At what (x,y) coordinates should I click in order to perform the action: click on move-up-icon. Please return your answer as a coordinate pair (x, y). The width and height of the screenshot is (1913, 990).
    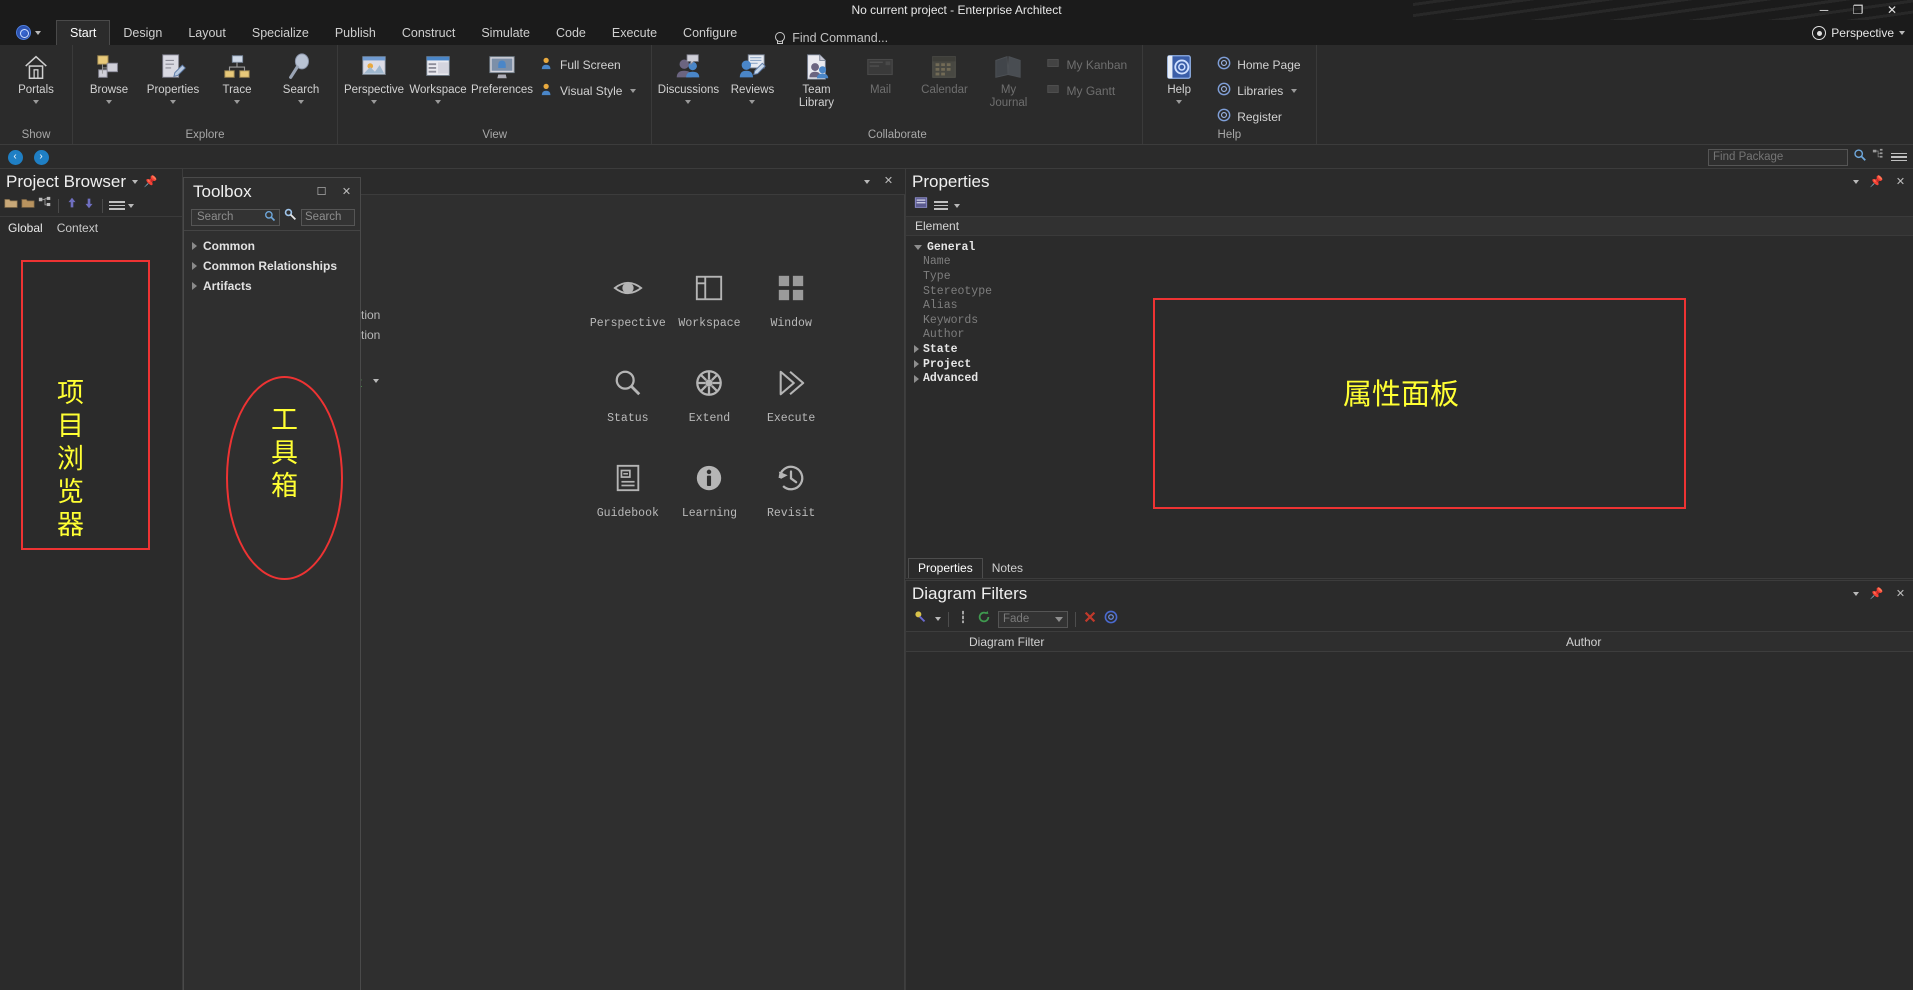
    Looking at the image, I should click on (72, 205).